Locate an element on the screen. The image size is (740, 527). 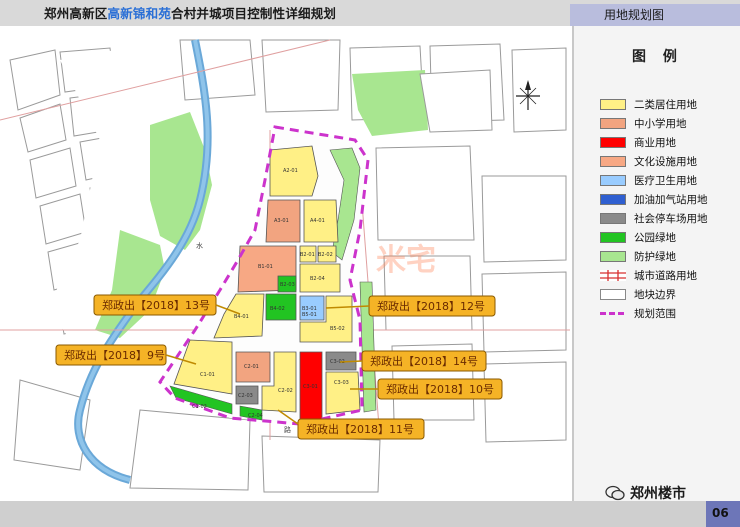
legend-item: 医疗卫生用地 is located at coordinates (648, 180).